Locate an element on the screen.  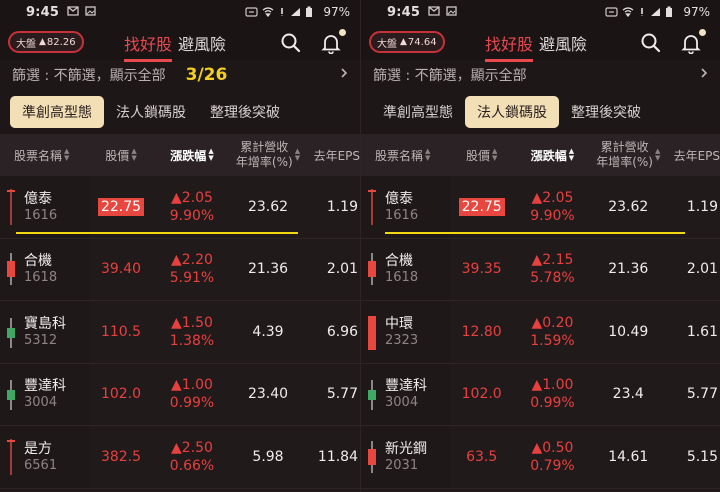
stock-name-cell: 寶島科 5312 is located at coordinates (45, 332).